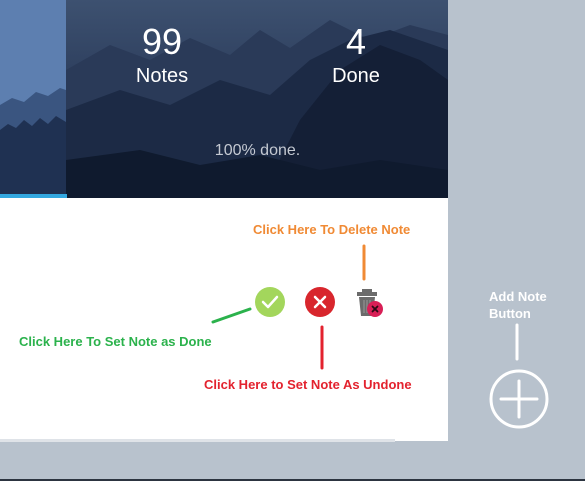 This screenshot has height=481, width=585. I want to click on close-icon, so click(320, 302).